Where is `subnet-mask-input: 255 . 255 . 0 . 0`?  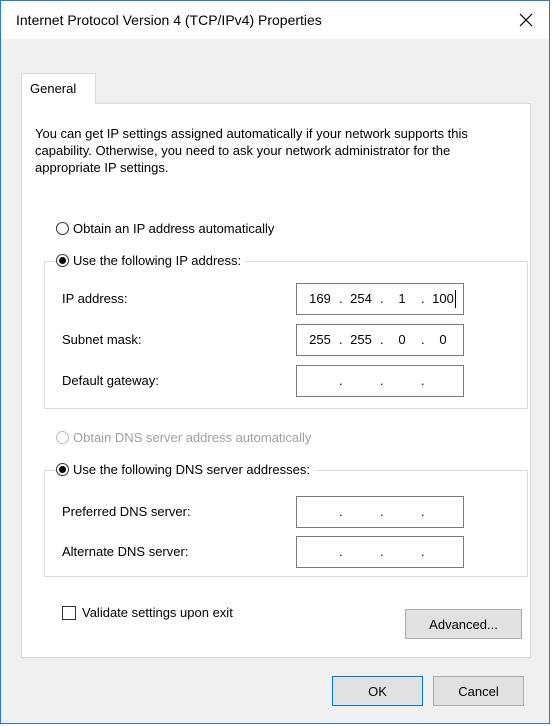 subnet-mask-input: 255 . 255 . 0 . 0 is located at coordinates (380, 340).